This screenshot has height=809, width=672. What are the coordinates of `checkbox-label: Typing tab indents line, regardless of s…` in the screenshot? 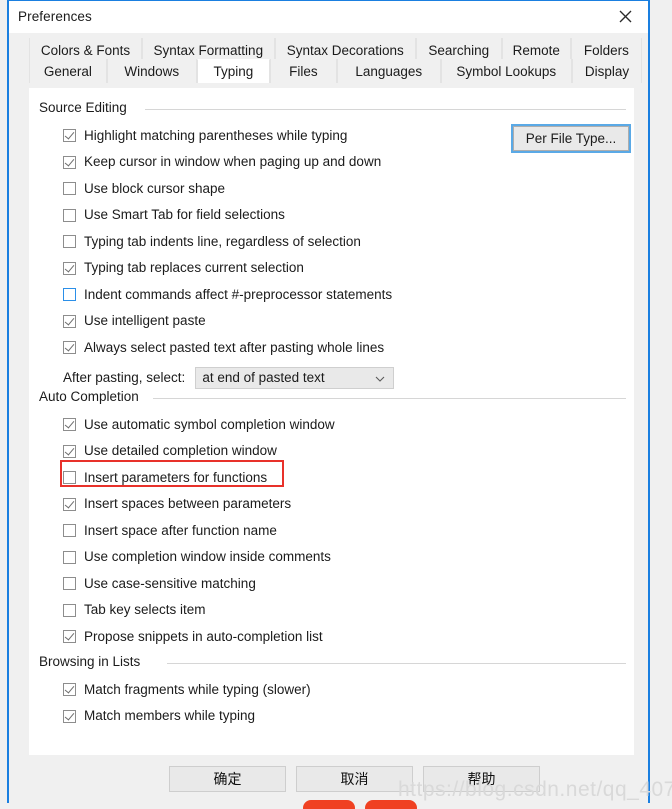 It's located at (222, 241).